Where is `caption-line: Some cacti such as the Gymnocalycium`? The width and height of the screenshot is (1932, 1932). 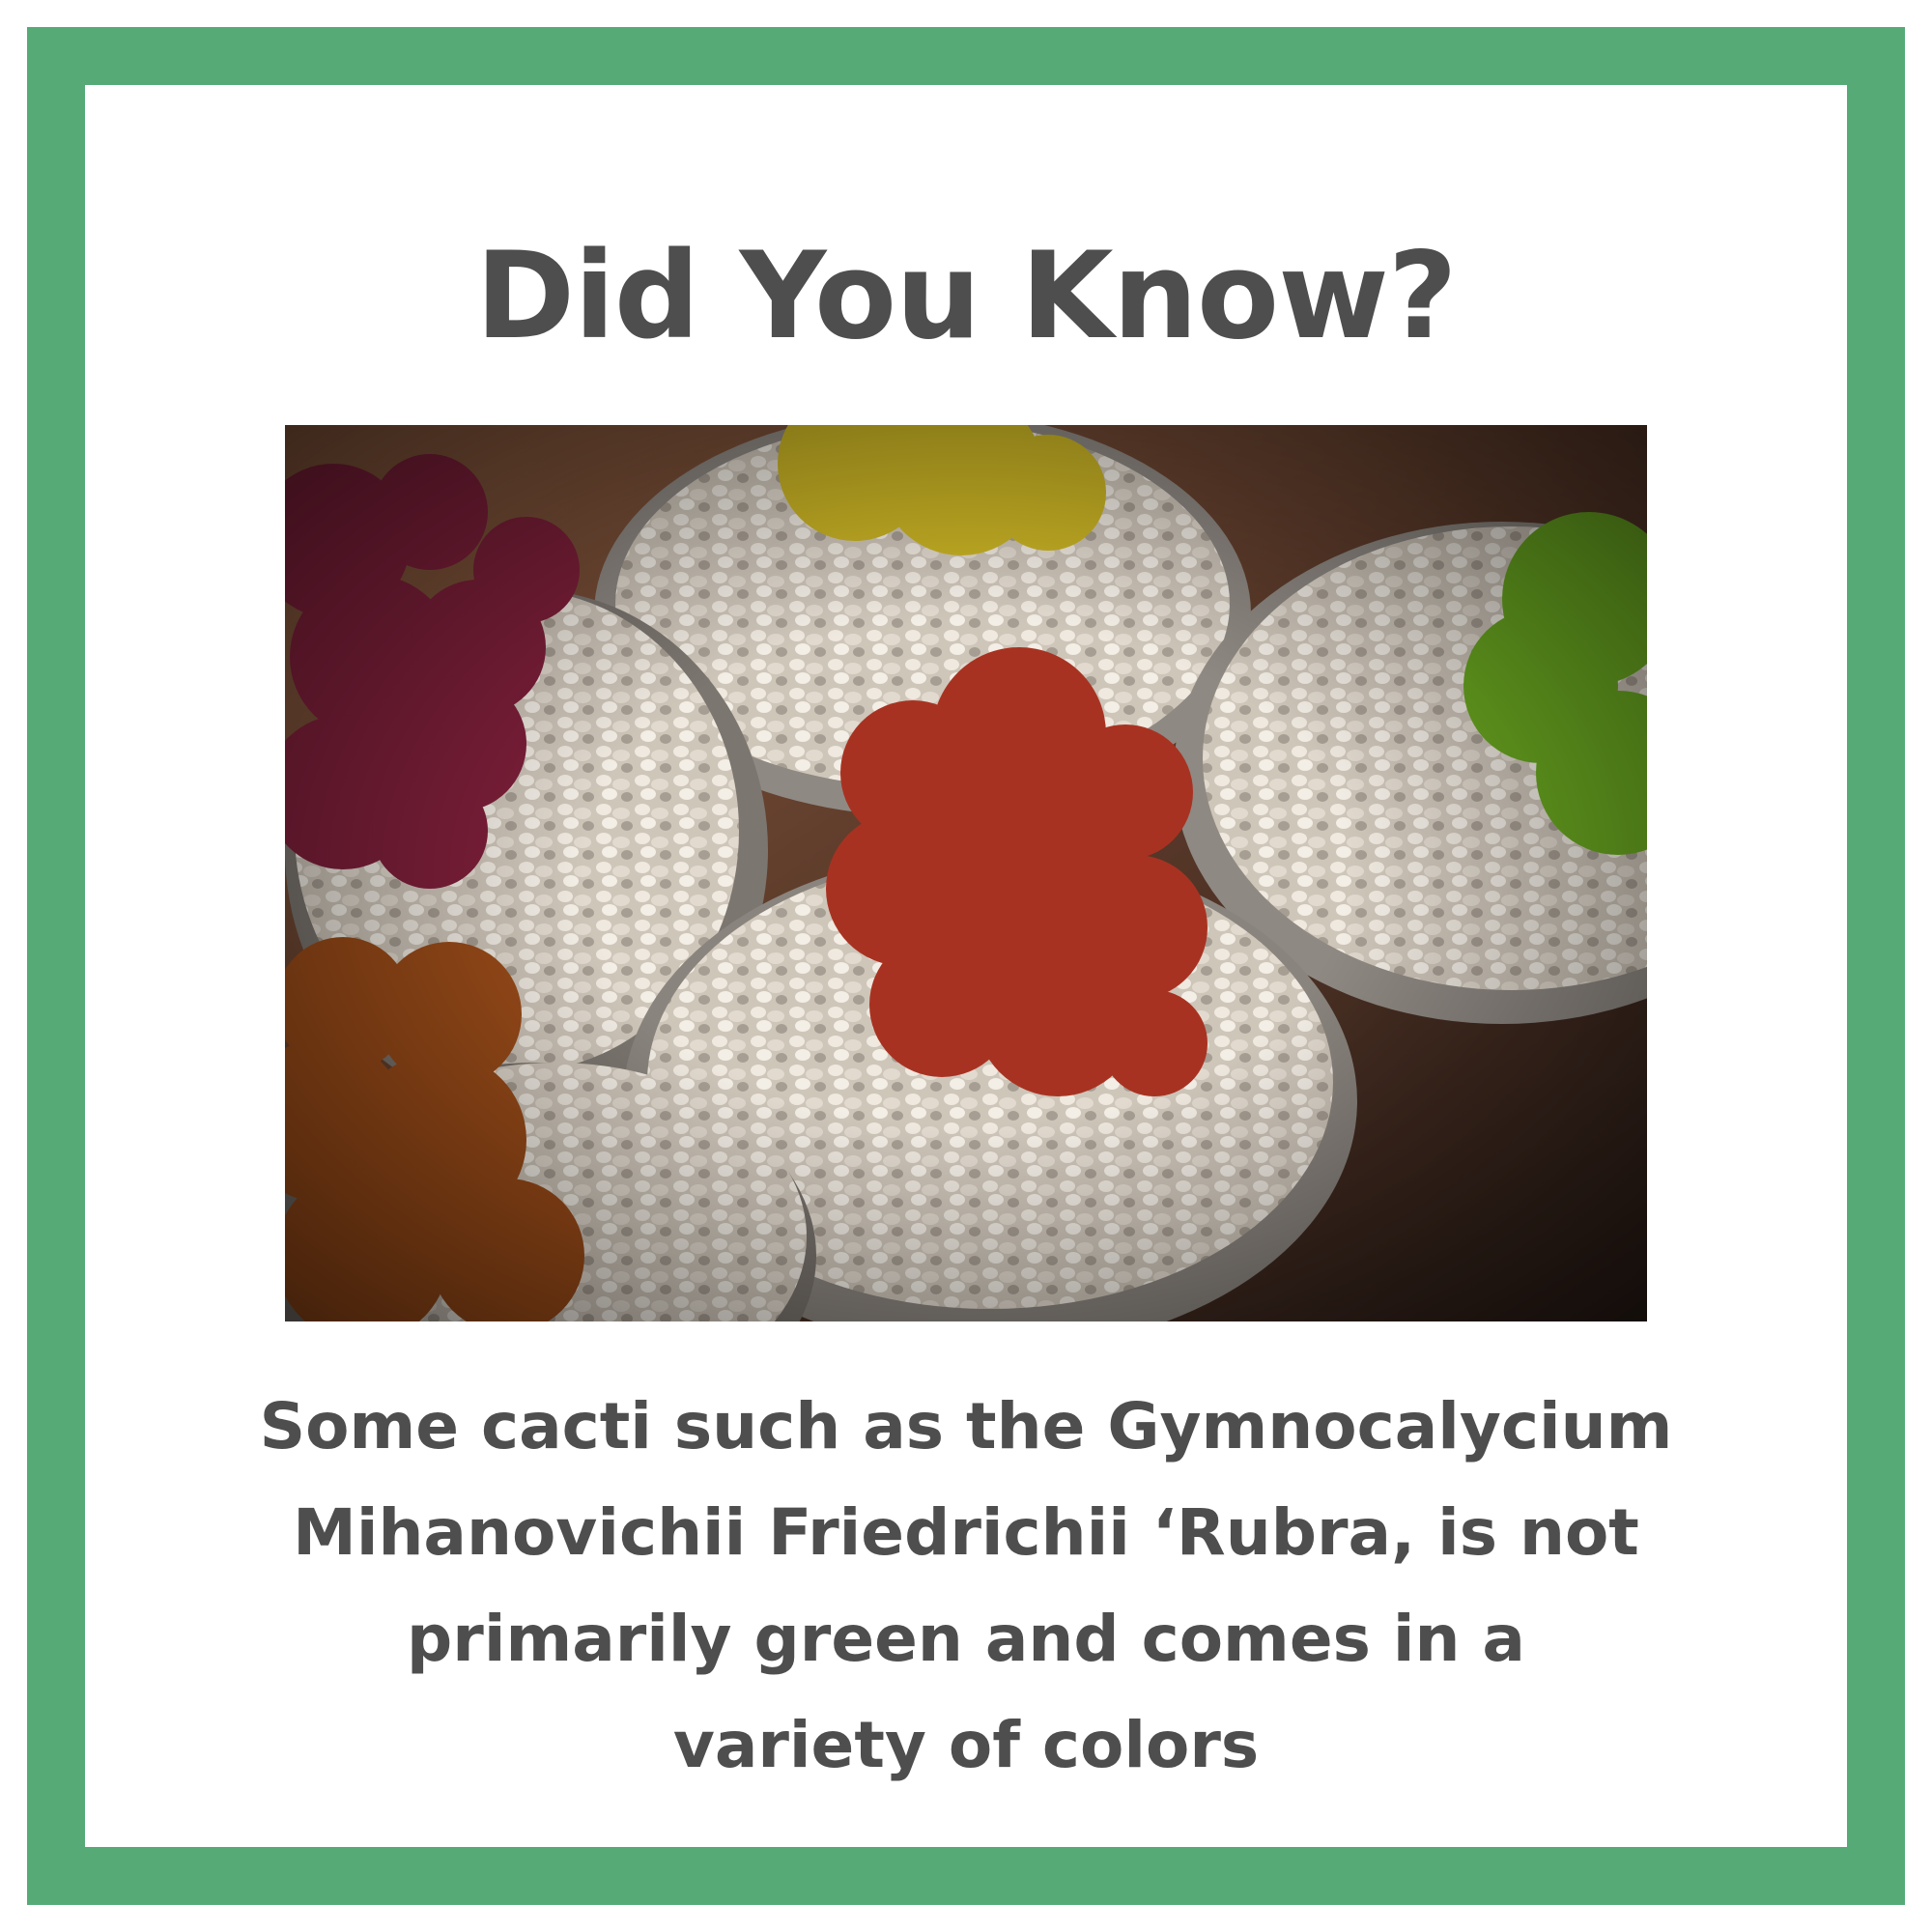
caption-line: Some cacti such as the Gymnocalycium is located at coordinates (966, 1426).